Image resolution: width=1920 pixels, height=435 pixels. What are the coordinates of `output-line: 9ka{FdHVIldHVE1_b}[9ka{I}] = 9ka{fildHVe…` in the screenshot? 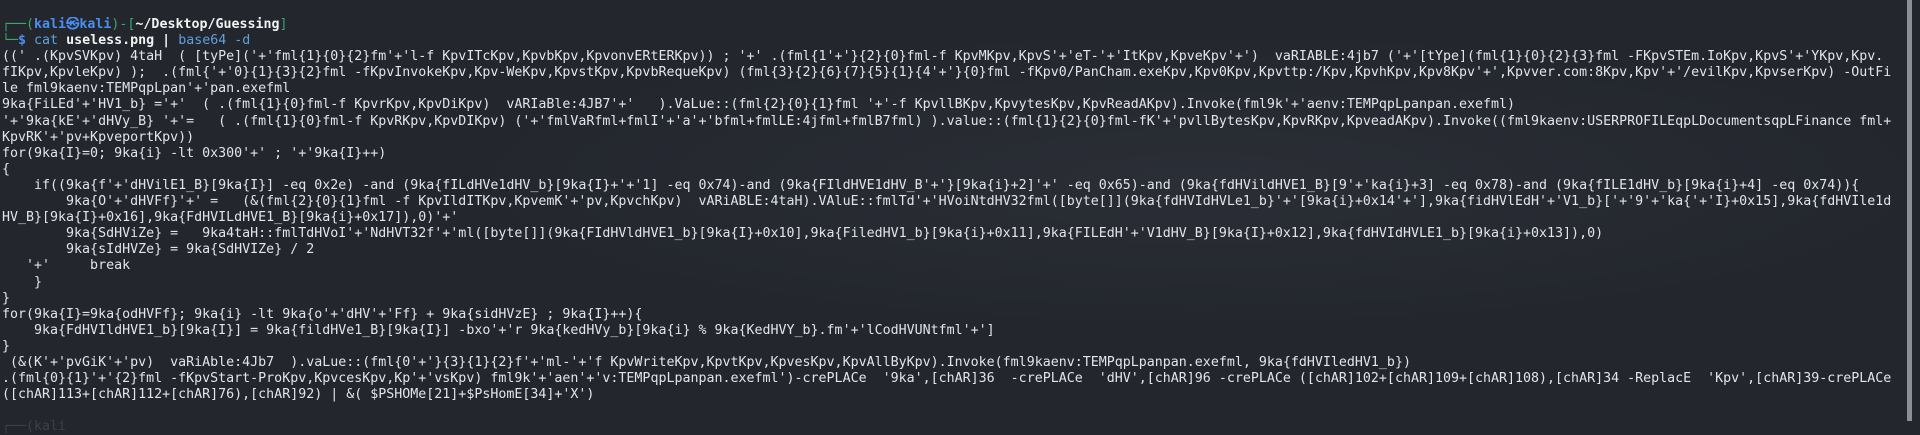 It's located at (498, 330).